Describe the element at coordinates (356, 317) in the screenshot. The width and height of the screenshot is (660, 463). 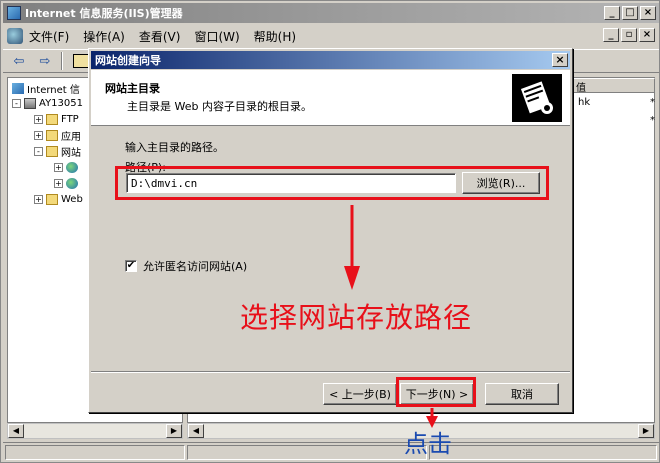
I see `instruction-annotation: 选择网站存放路径` at that location.